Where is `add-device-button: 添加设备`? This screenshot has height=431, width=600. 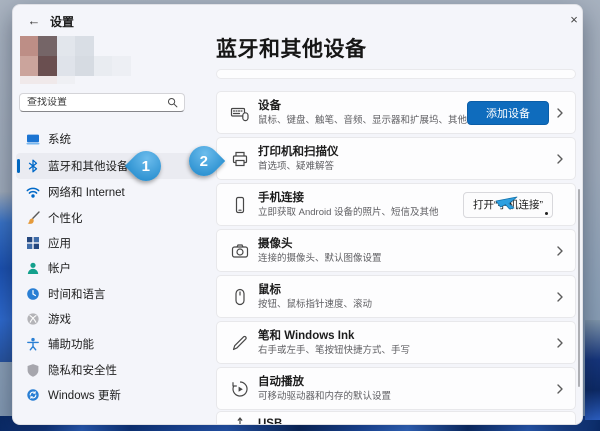
add-device-button: 添加设备 is located at coordinates (508, 112).